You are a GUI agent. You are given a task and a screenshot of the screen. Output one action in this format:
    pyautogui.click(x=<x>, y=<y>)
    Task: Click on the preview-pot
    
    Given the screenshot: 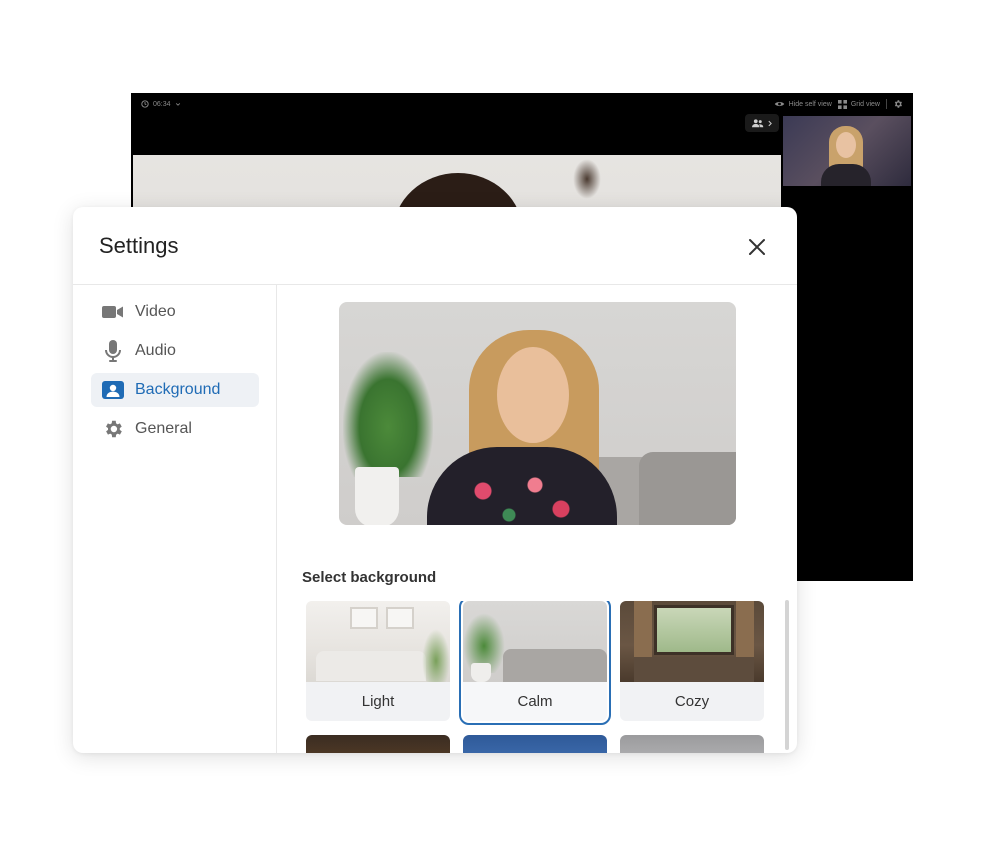 What is the action you would take?
    pyautogui.click(x=377, y=496)
    